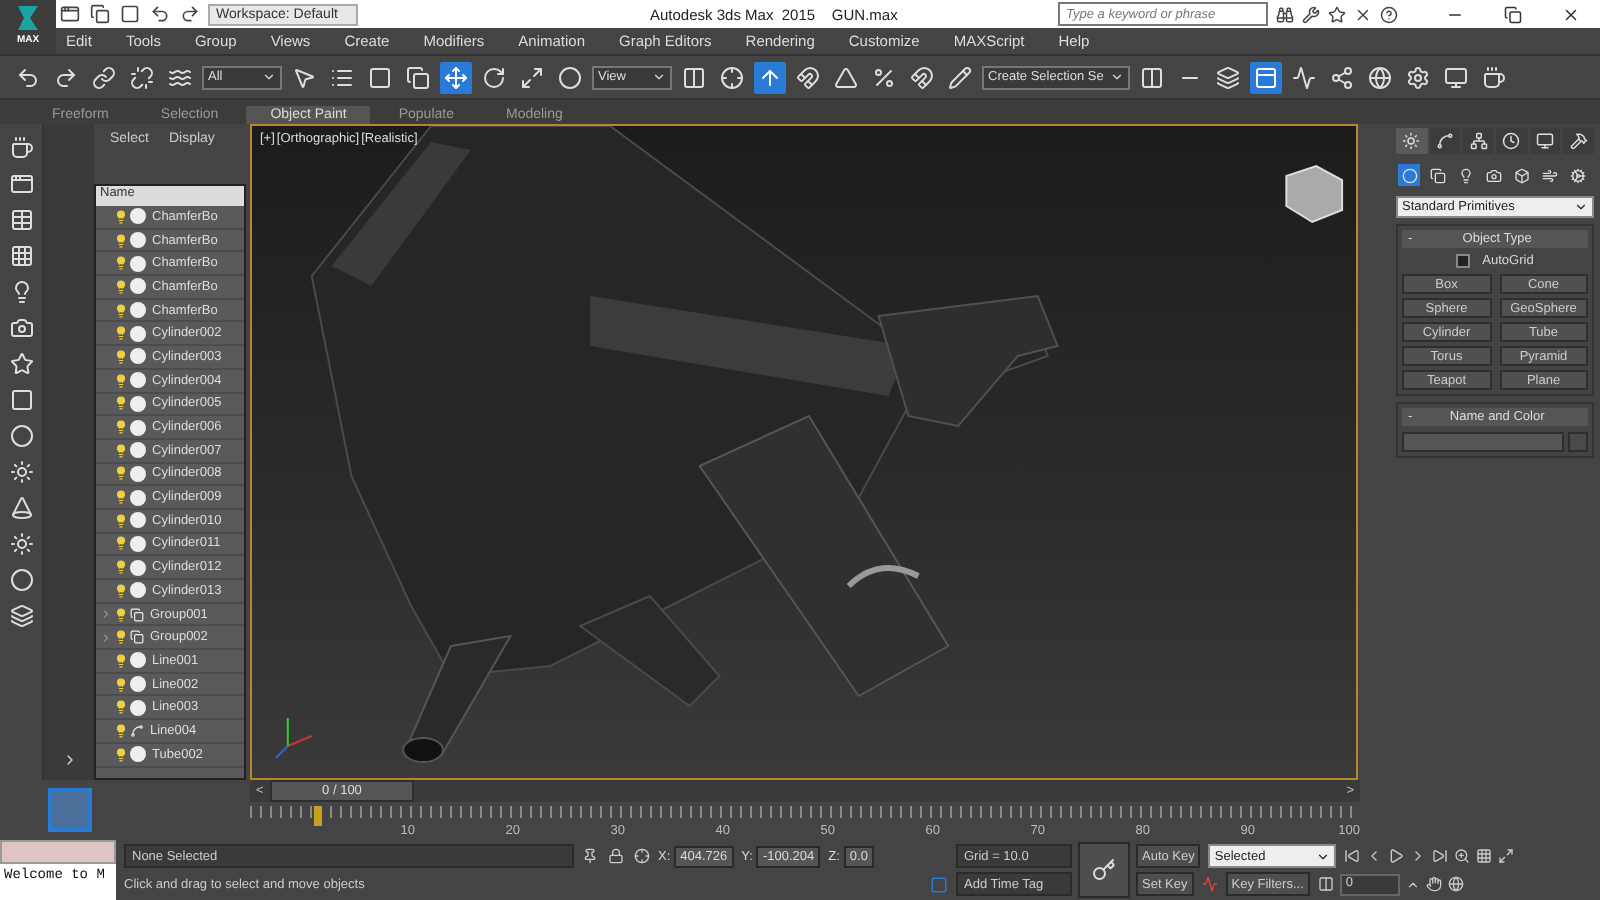  What do you see at coordinates (1311, 14) in the screenshot?
I see `wrench-icon` at bounding box center [1311, 14].